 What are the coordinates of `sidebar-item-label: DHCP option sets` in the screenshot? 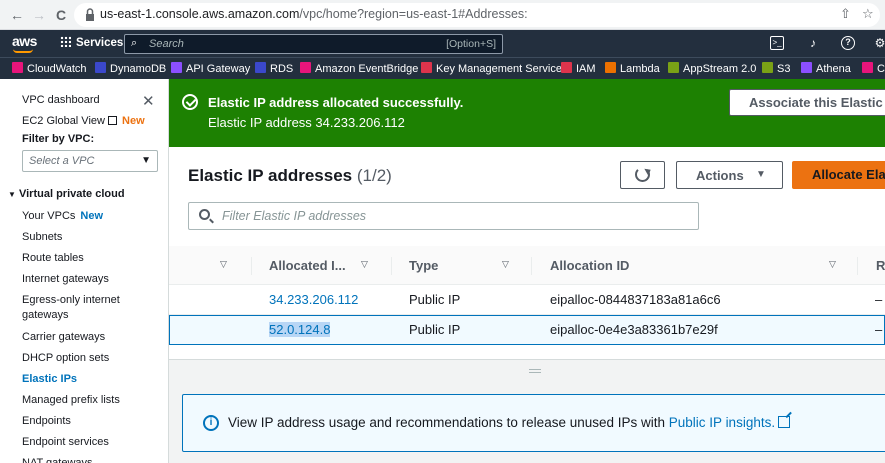 It's located at (66, 358).